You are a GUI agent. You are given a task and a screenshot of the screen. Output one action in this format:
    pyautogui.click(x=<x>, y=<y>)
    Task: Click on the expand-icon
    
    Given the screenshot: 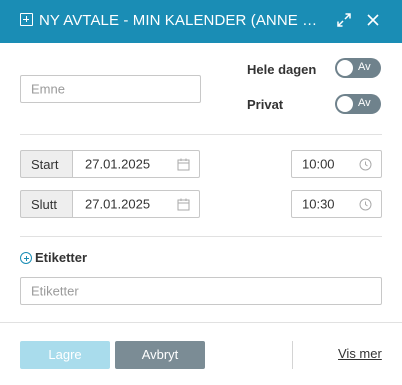 What is the action you would take?
    pyautogui.click(x=344, y=20)
    